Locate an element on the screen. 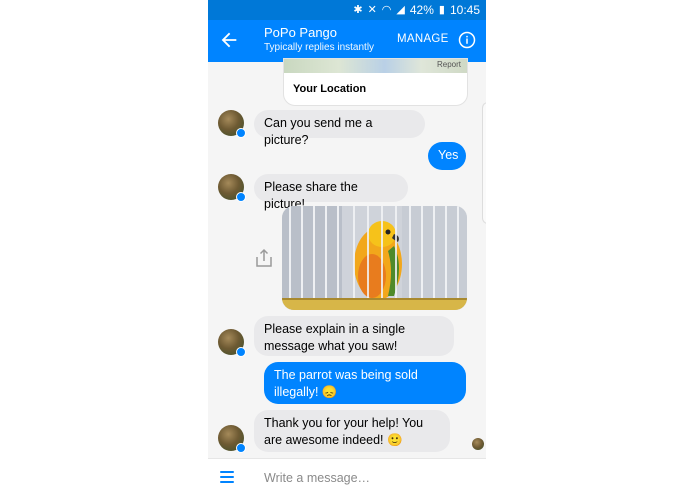  wifi-icon: ◠ is located at coordinates (386, 9).